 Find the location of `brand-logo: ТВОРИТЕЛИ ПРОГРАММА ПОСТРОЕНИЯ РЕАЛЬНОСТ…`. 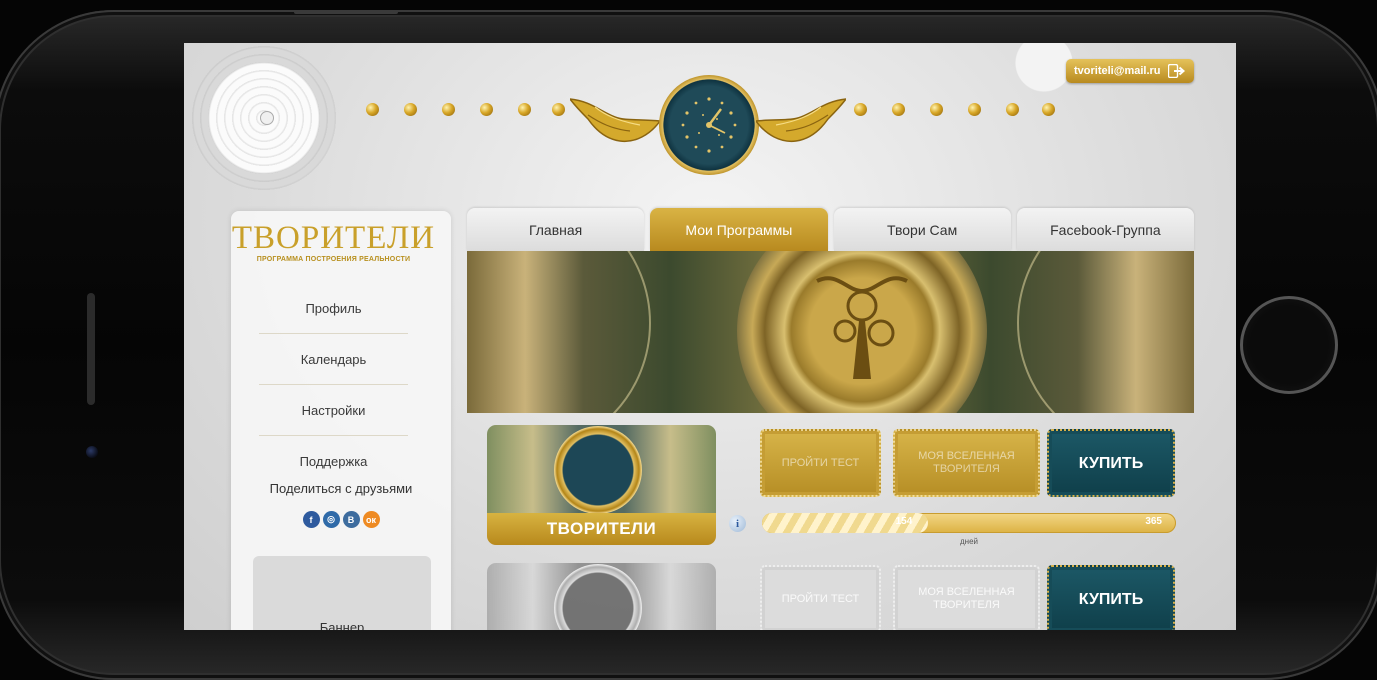

brand-logo: ТВОРИТЕЛИ ПРОГРАММА ПОСТРОЕНИЯ РЕАЛЬНОСТ… is located at coordinates (333, 242).